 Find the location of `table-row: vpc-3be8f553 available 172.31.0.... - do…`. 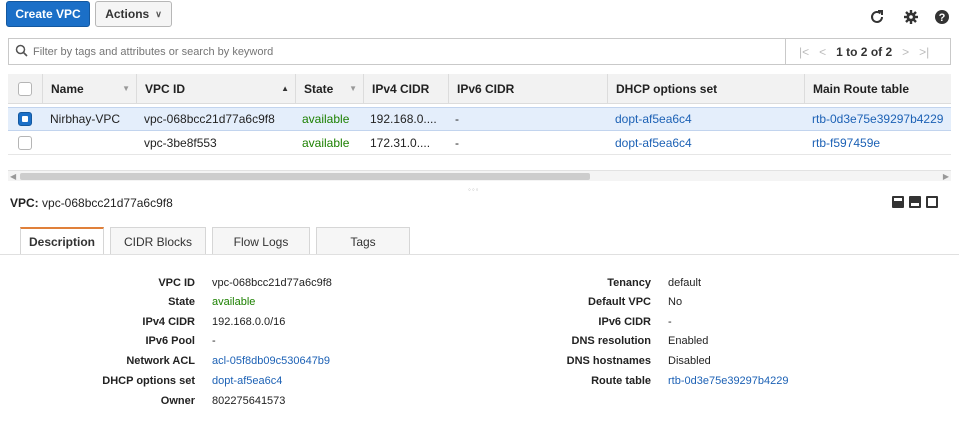

table-row: vpc-3be8f553 available 172.31.0.... - do… is located at coordinates (479, 143).